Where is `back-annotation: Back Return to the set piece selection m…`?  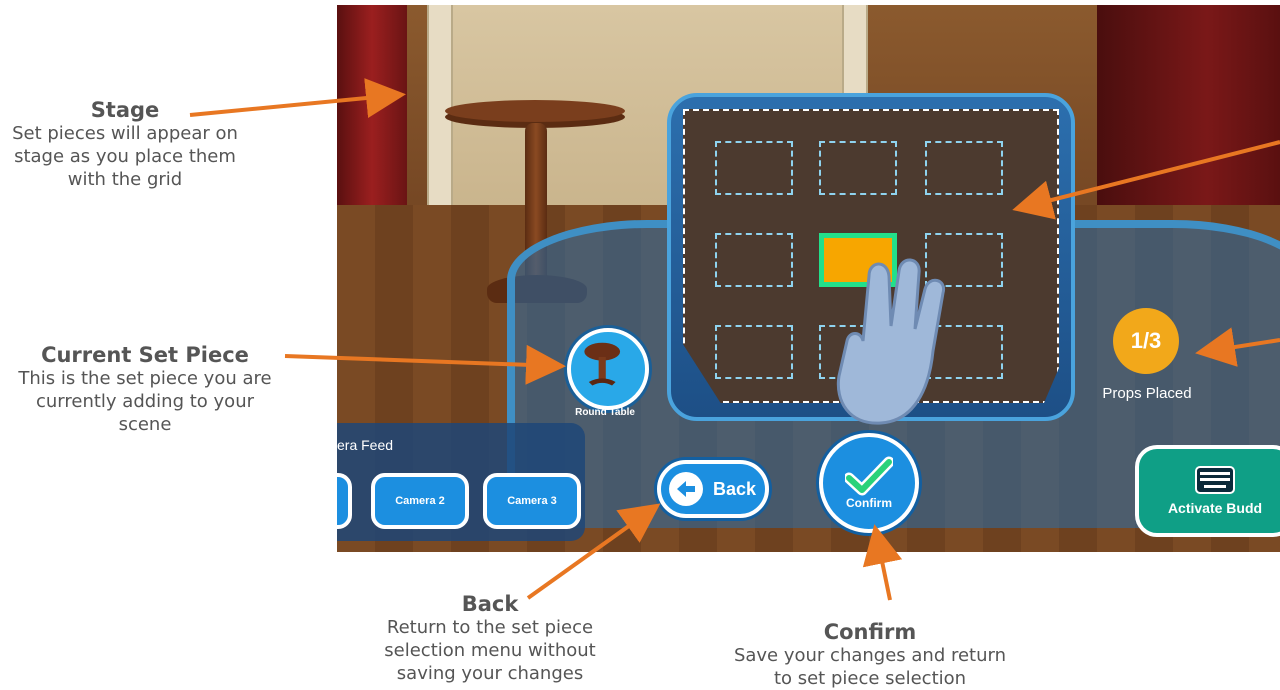
back-annotation: Back Return to the set piece selection m… is located at coordinates (490, 638).